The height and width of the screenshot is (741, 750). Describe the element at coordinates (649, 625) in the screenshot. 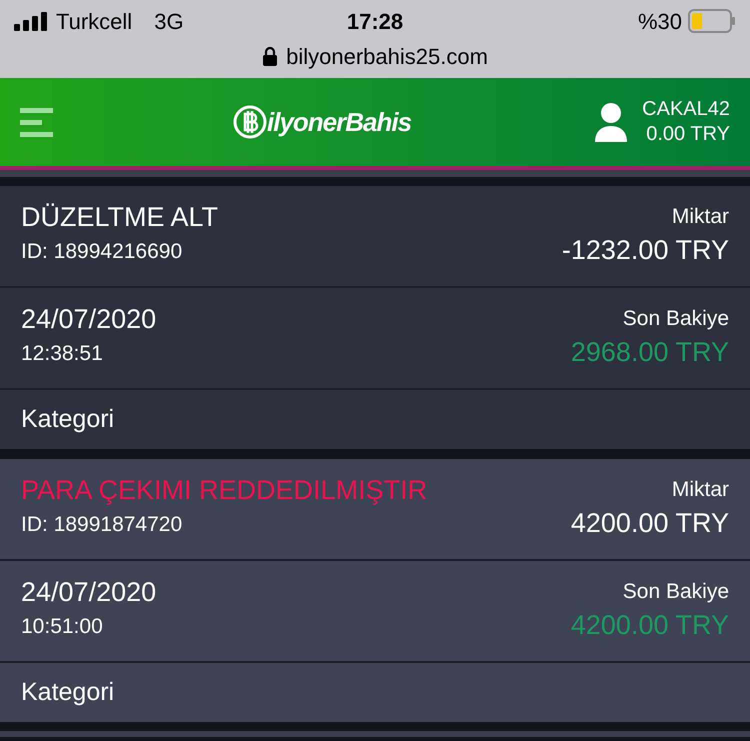

I see `balance-value: 4200.00 TRY` at that location.